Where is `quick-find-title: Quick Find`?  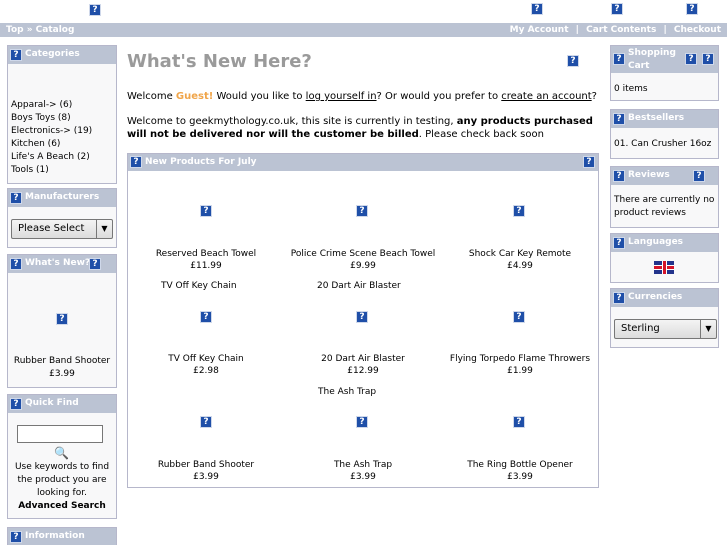
quick-find-title: Quick Find is located at coordinates (52, 403).